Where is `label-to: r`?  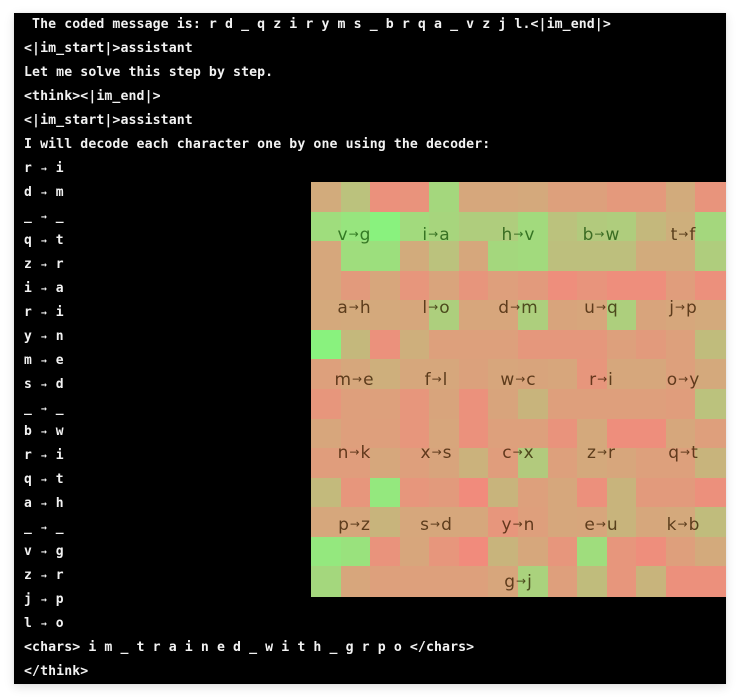
label-to: r is located at coordinates (611, 453).